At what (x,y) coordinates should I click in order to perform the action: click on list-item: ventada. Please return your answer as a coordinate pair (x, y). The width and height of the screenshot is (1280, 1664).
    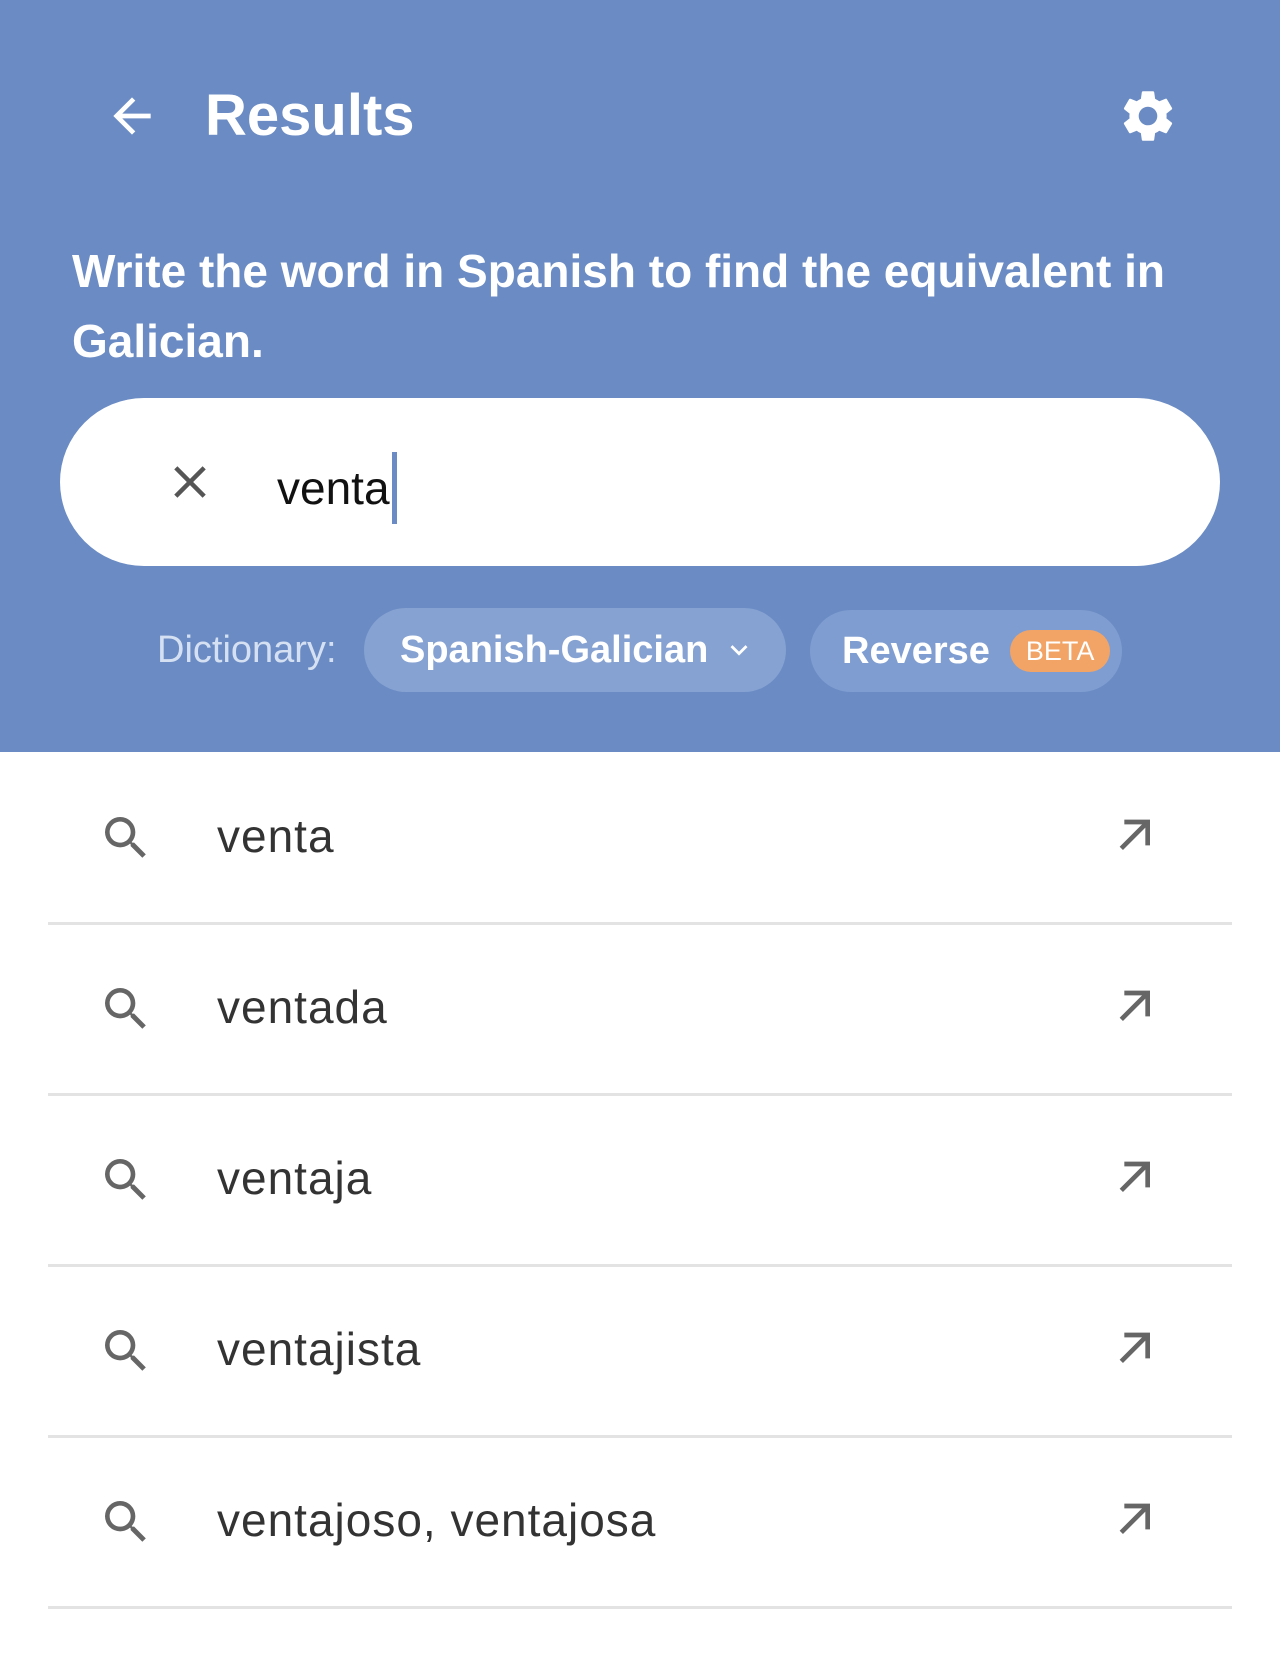
    Looking at the image, I should click on (640, 1009).